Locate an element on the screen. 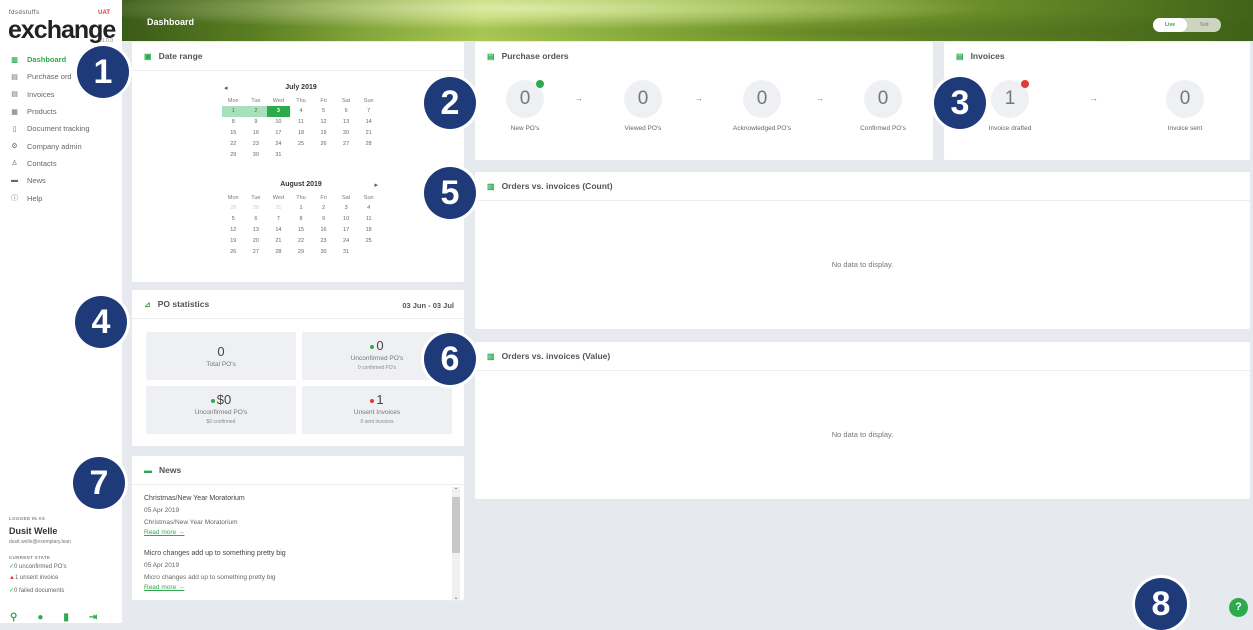 The image size is (1253, 630). logout-icon: ⇥ is located at coordinates (93, 617).